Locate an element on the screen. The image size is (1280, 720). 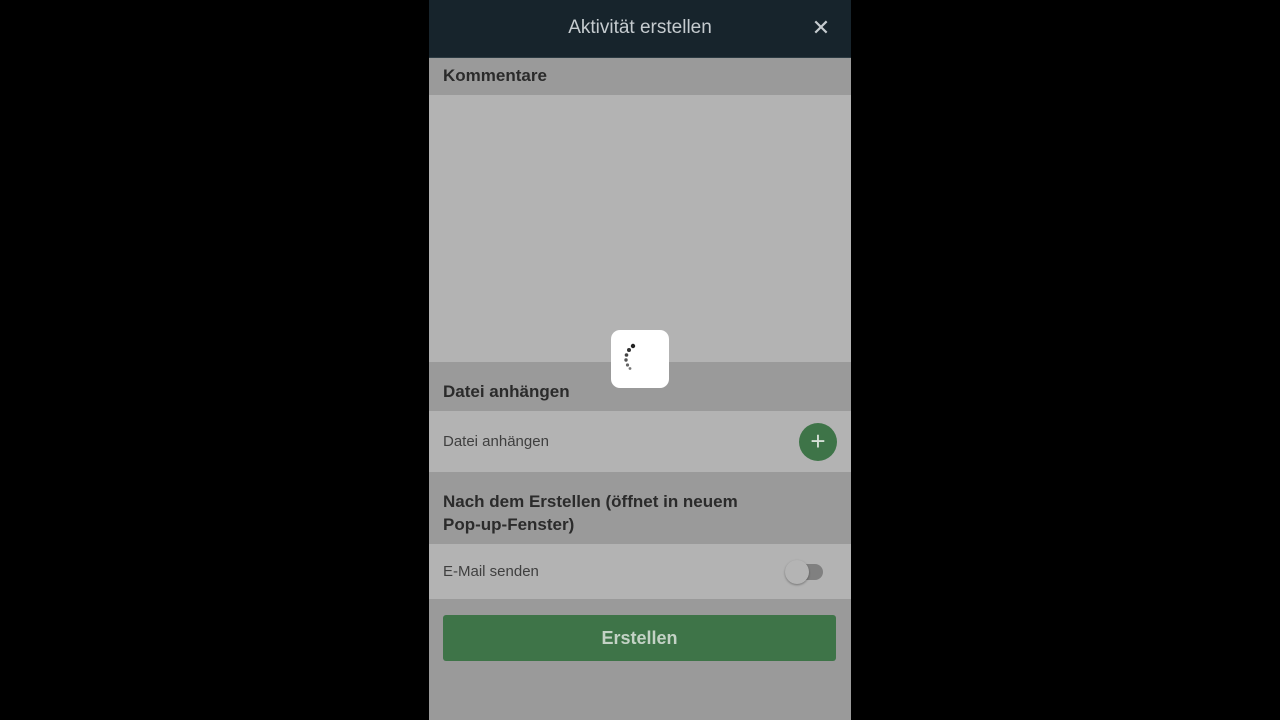
after-create-title-line2: Pop-up-Fenster) is located at coordinates (509, 524).